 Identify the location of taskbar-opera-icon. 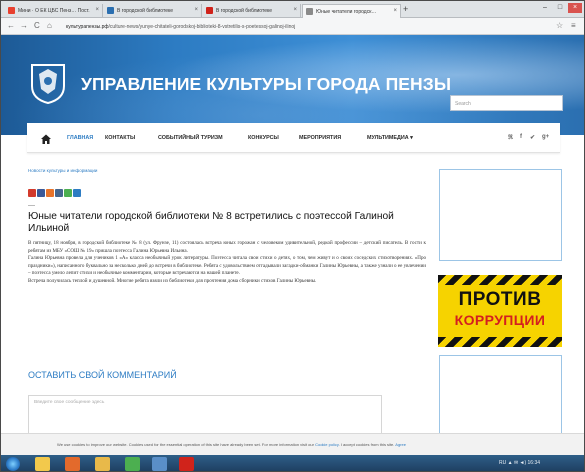
(186, 464).